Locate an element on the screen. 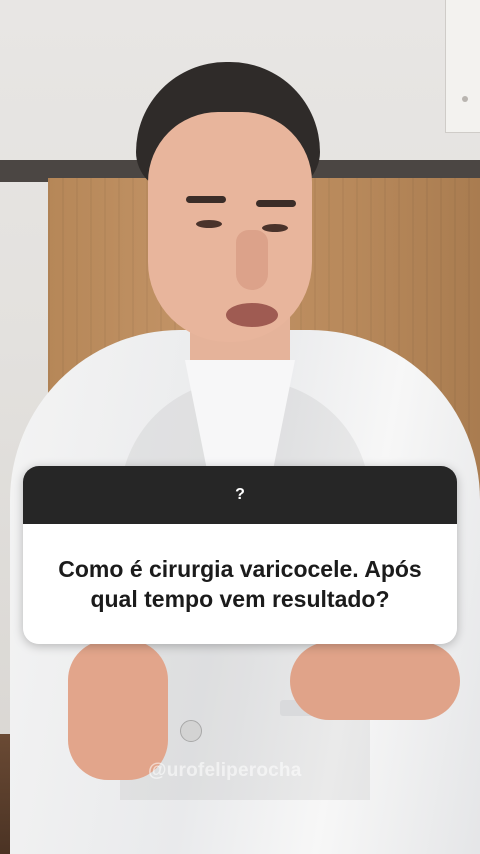 Image resolution: width=480 pixels, height=854 pixels. cabinet-knob is located at coordinates (465, 99).